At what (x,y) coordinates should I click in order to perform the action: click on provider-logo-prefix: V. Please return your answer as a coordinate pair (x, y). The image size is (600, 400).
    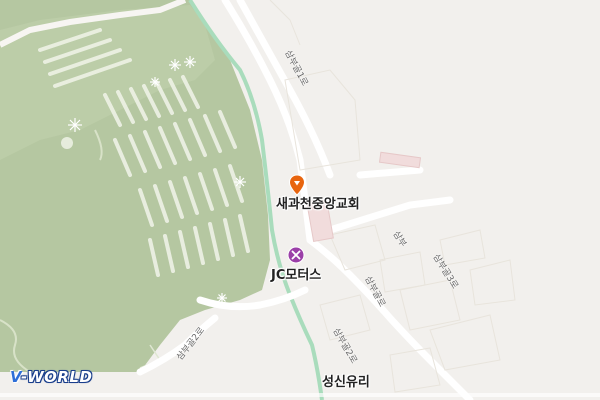
    Looking at the image, I should click on (16, 377).